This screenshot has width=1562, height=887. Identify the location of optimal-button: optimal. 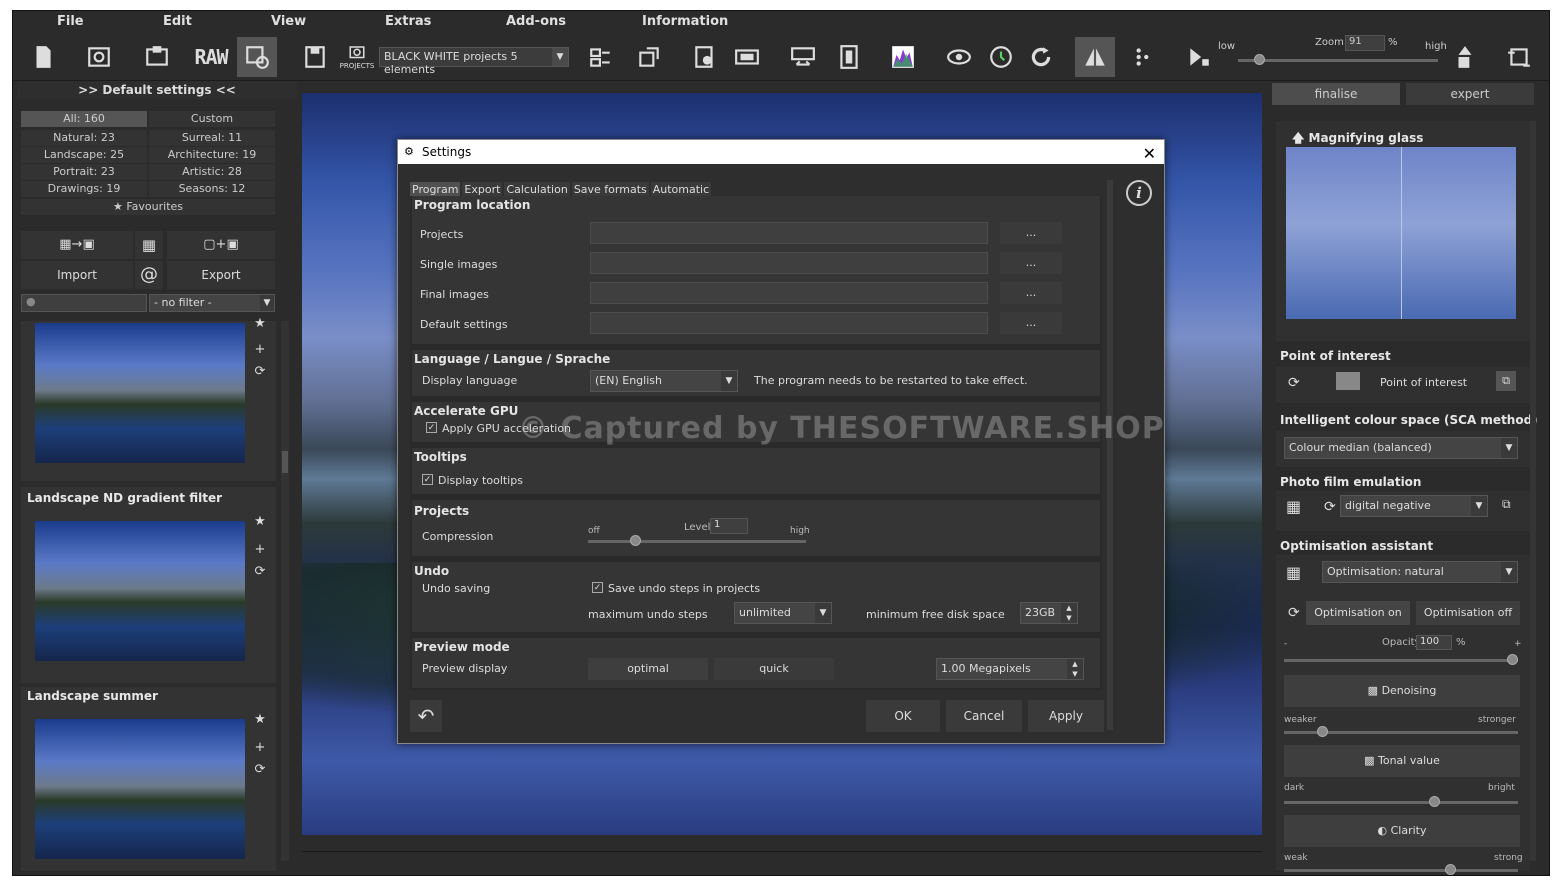
(648, 669).